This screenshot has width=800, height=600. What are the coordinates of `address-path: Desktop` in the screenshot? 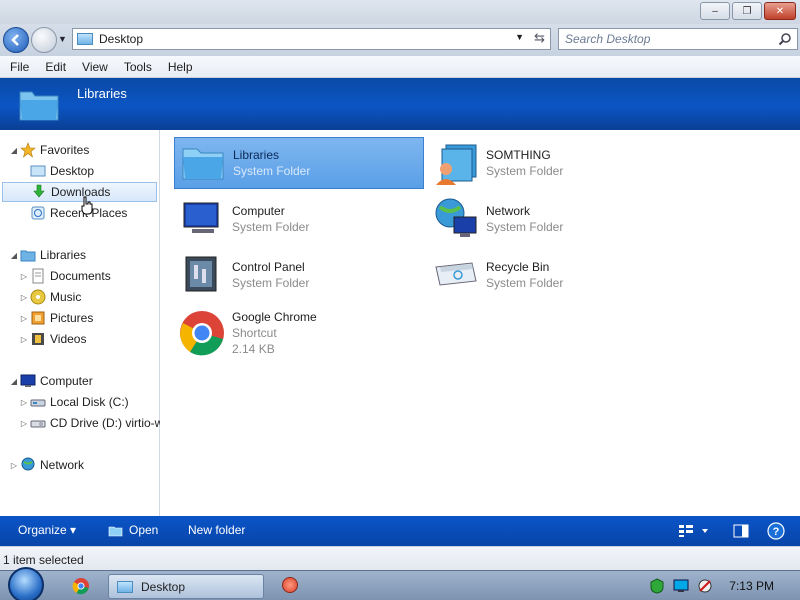 It's located at (121, 39).